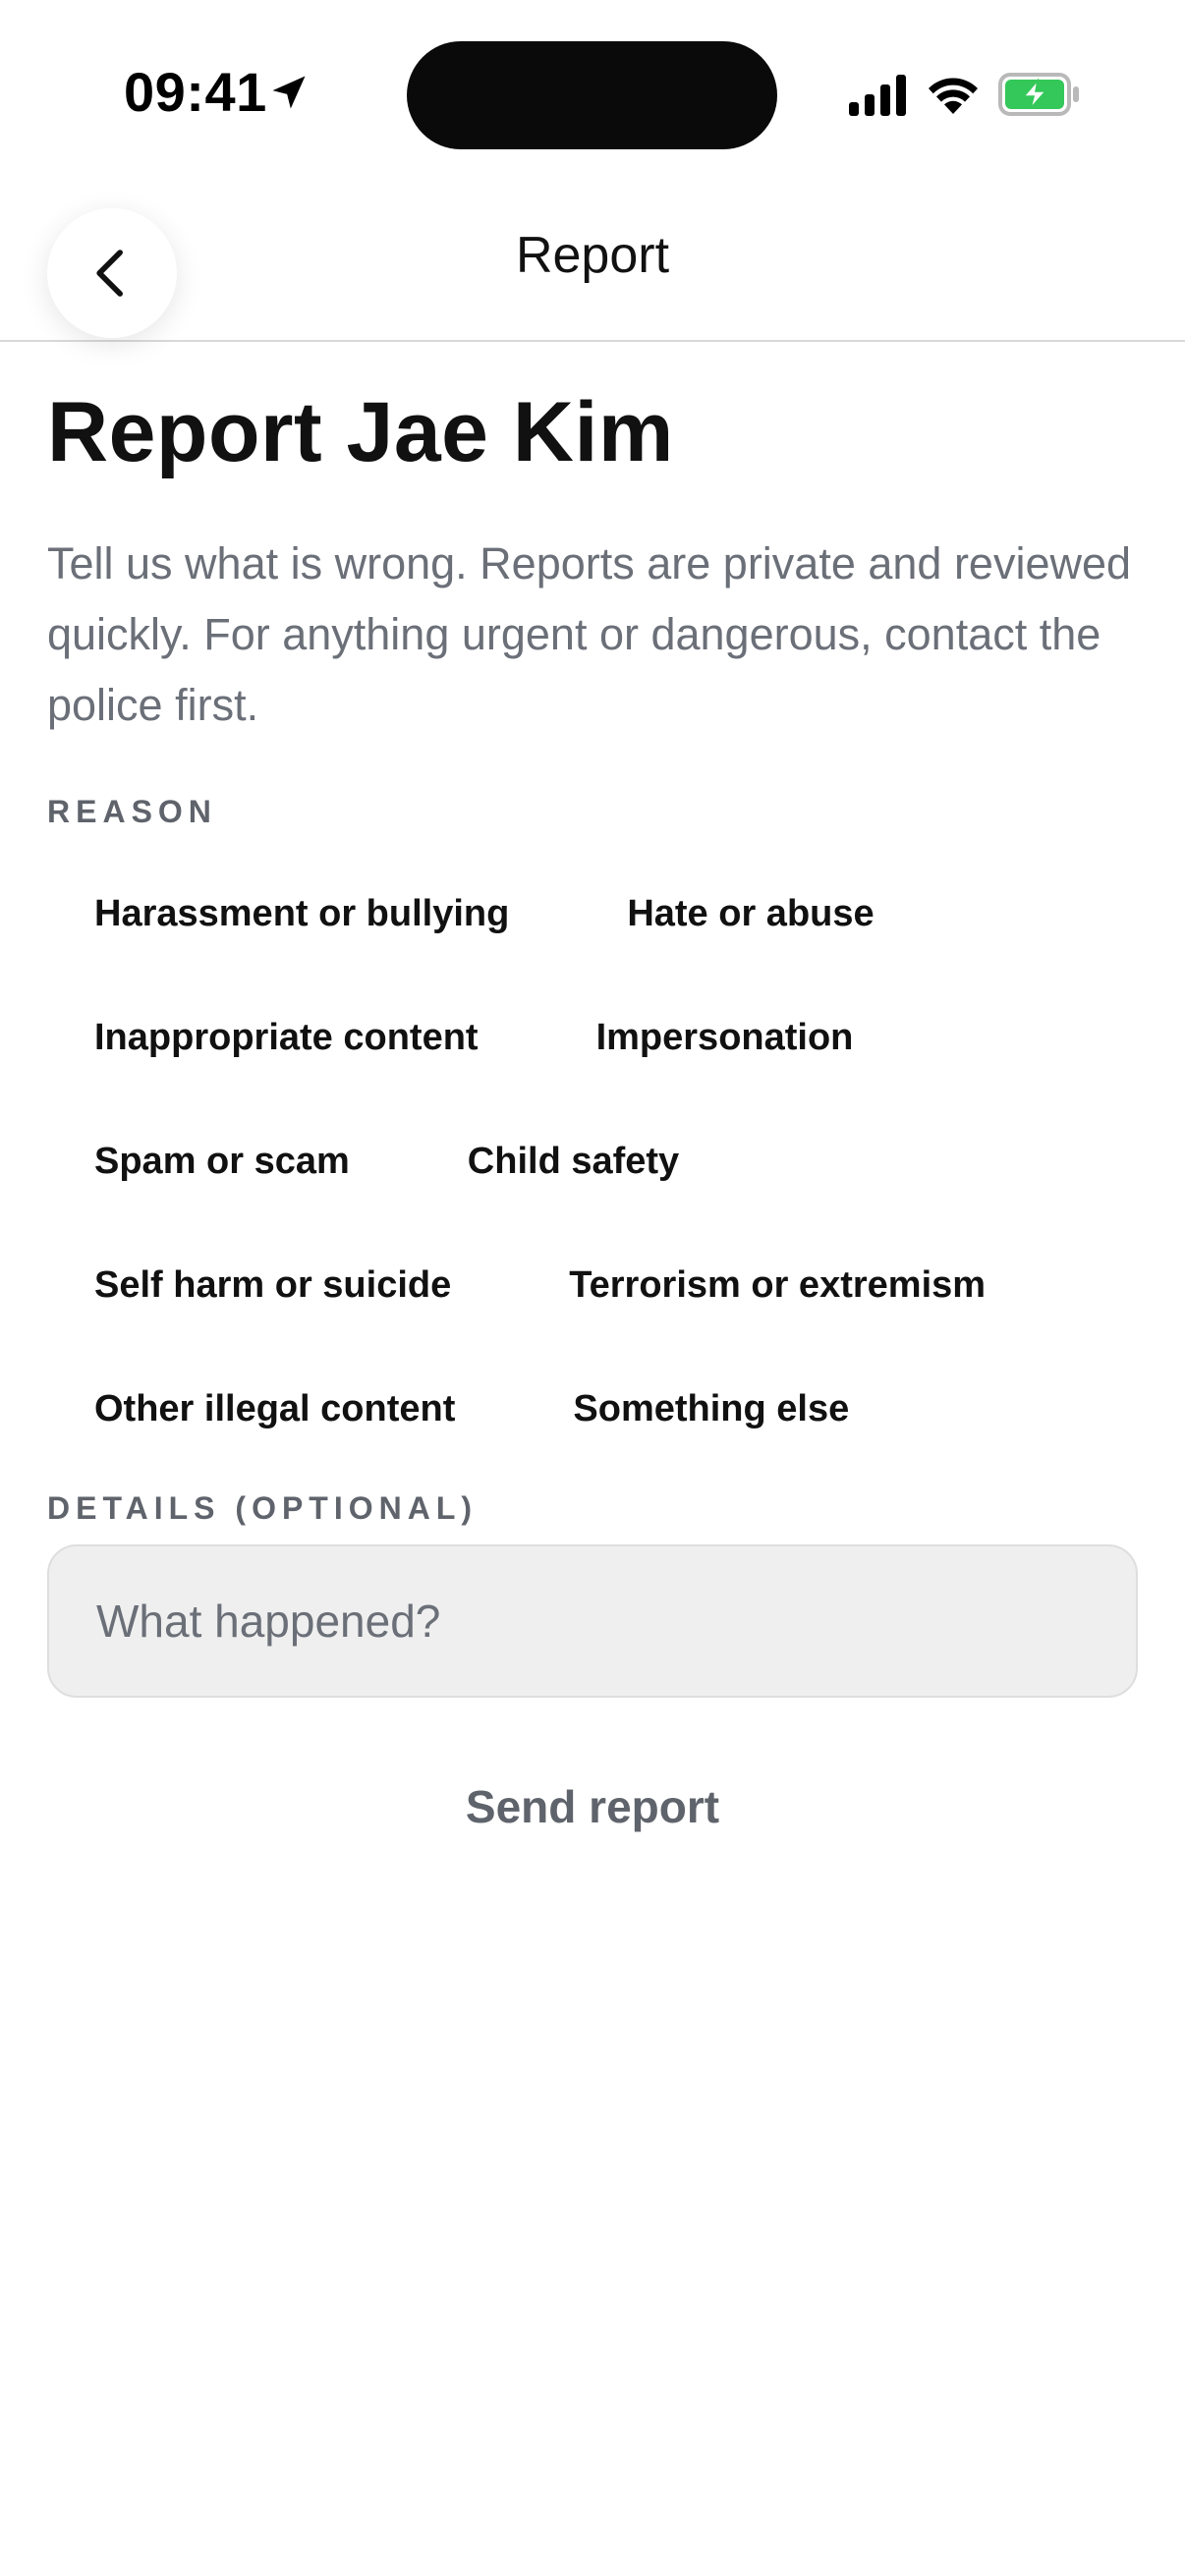  Describe the element at coordinates (592, 1806) in the screenshot. I see `send-report-button: Send report` at that location.